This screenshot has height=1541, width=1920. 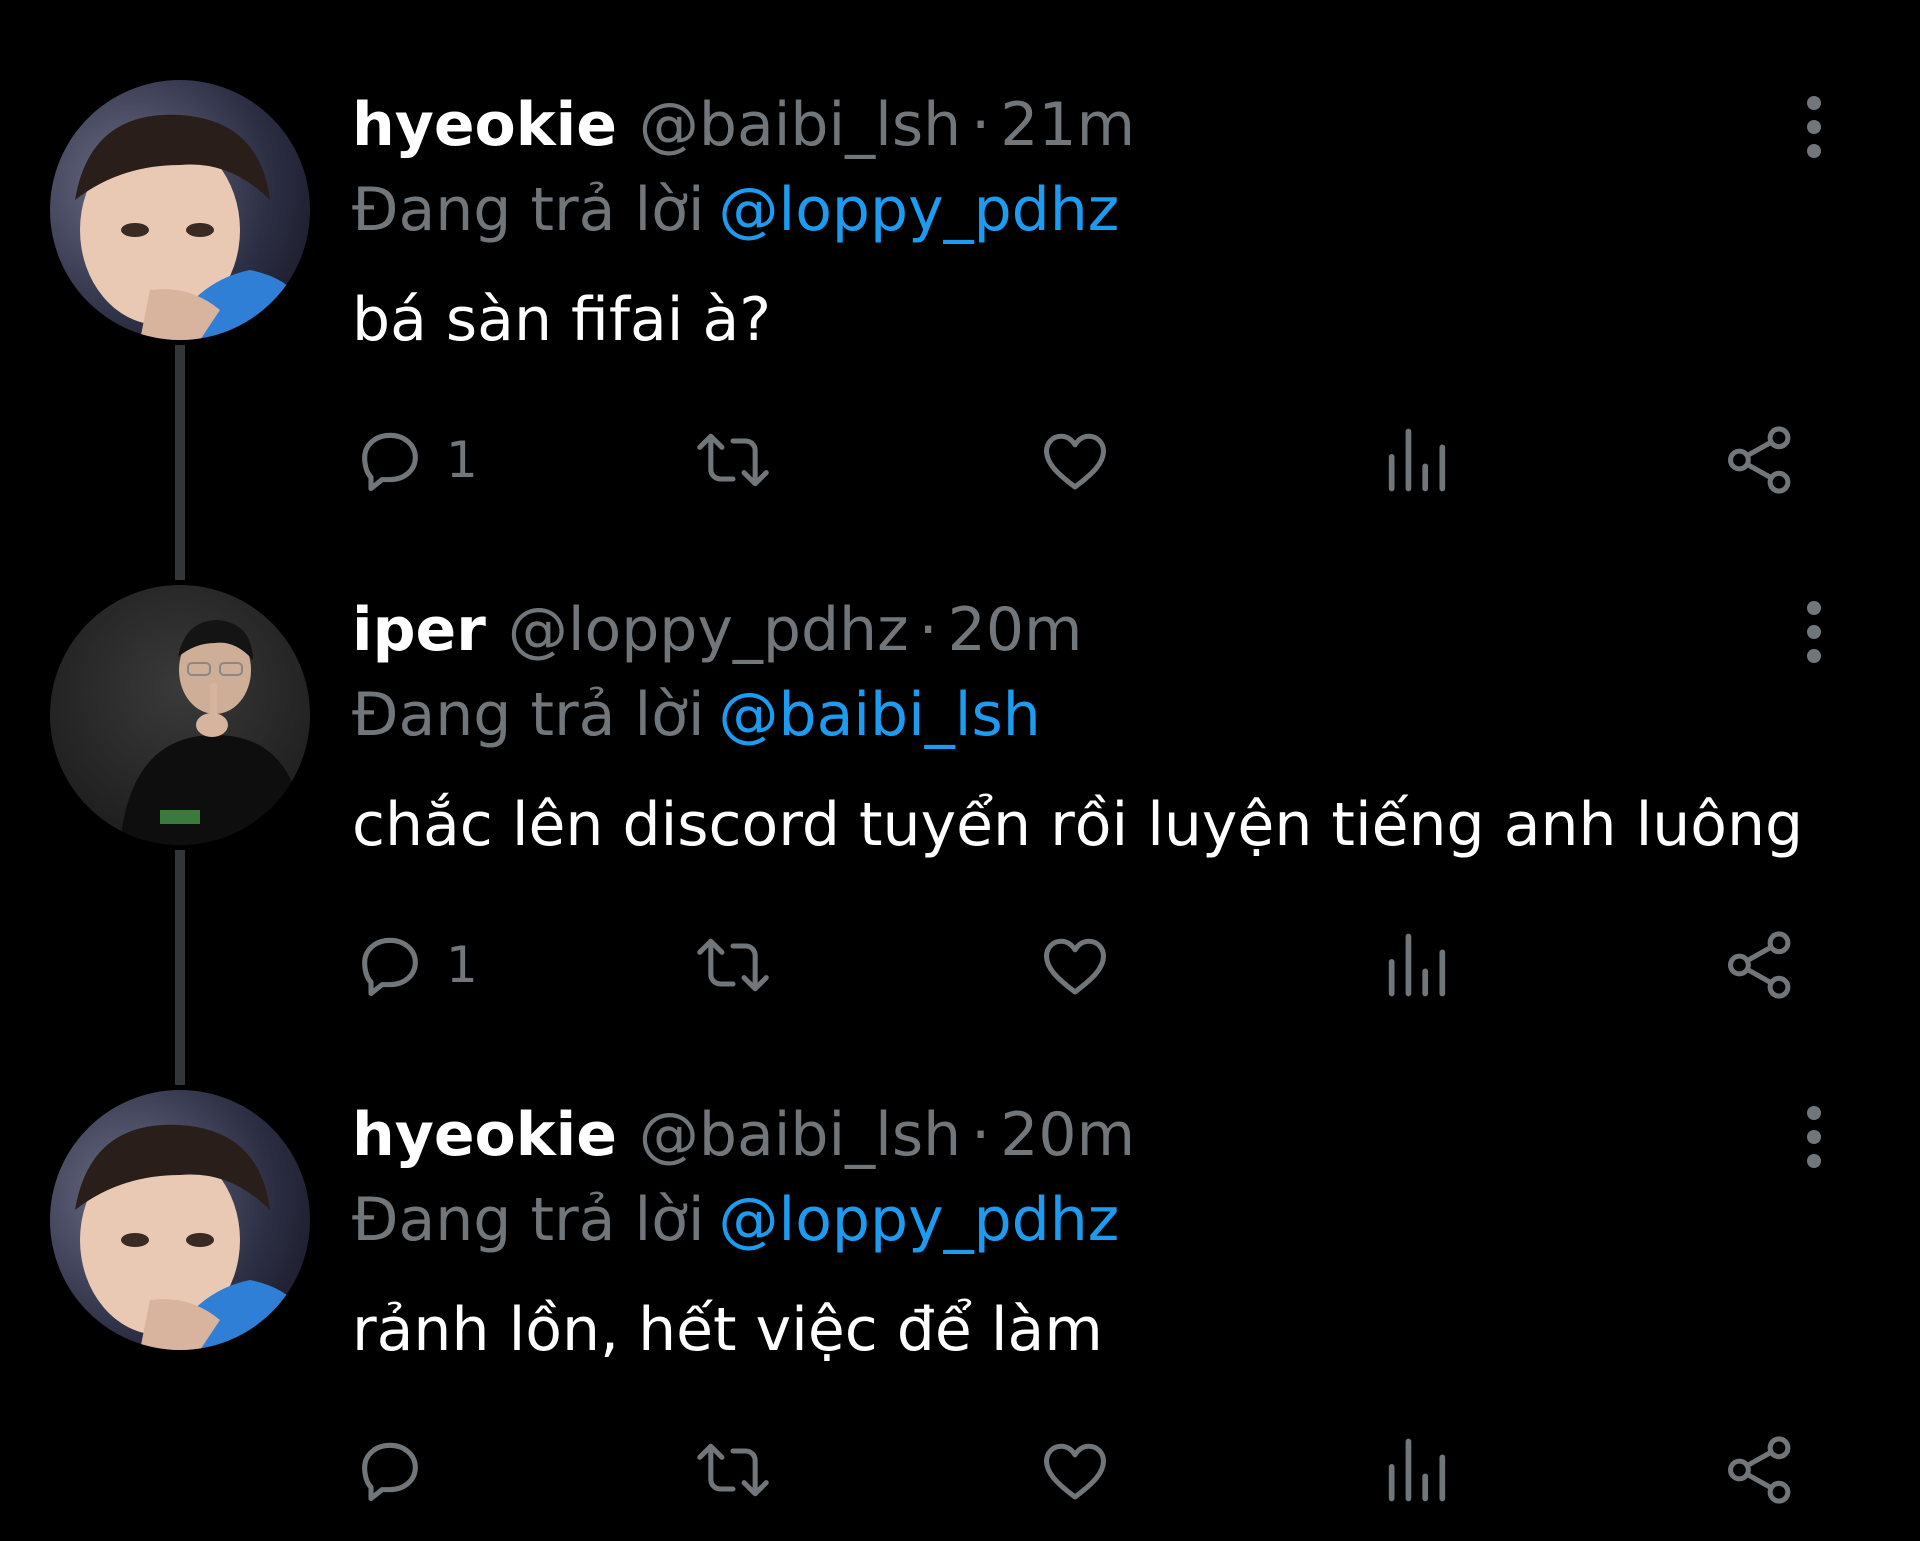 What do you see at coordinates (727, 1330) in the screenshot?
I see `tweet-text: rảnh lồn, hết việc để làm` at bounding box center [727, 1330].